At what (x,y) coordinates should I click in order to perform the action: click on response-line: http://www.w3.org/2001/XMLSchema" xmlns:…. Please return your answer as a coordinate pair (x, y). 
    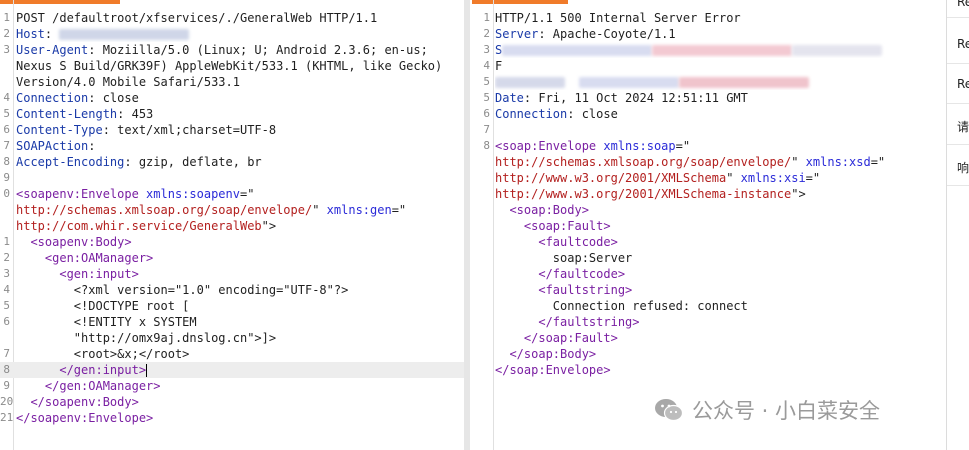
    Looking at the image, I should click on (708, 178).